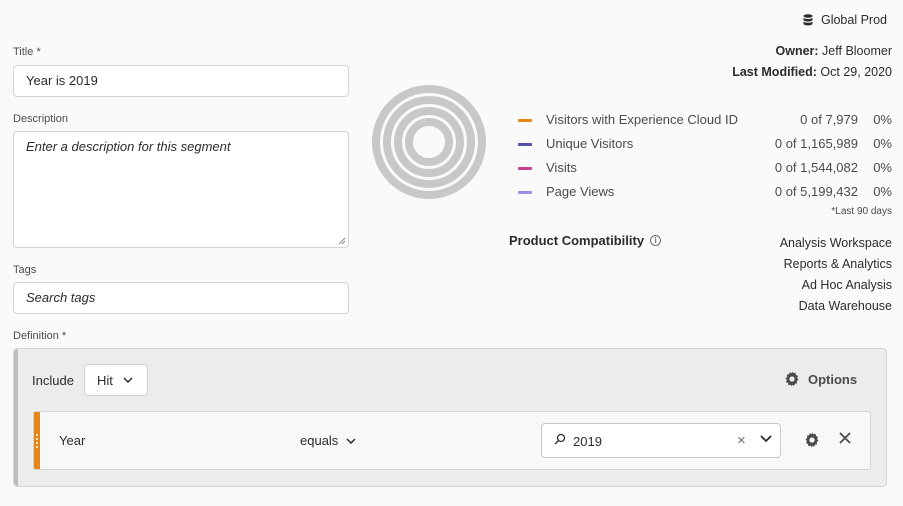 This screenshot has width=903, height=506. I want to click on database-icon, so click(808, 20).